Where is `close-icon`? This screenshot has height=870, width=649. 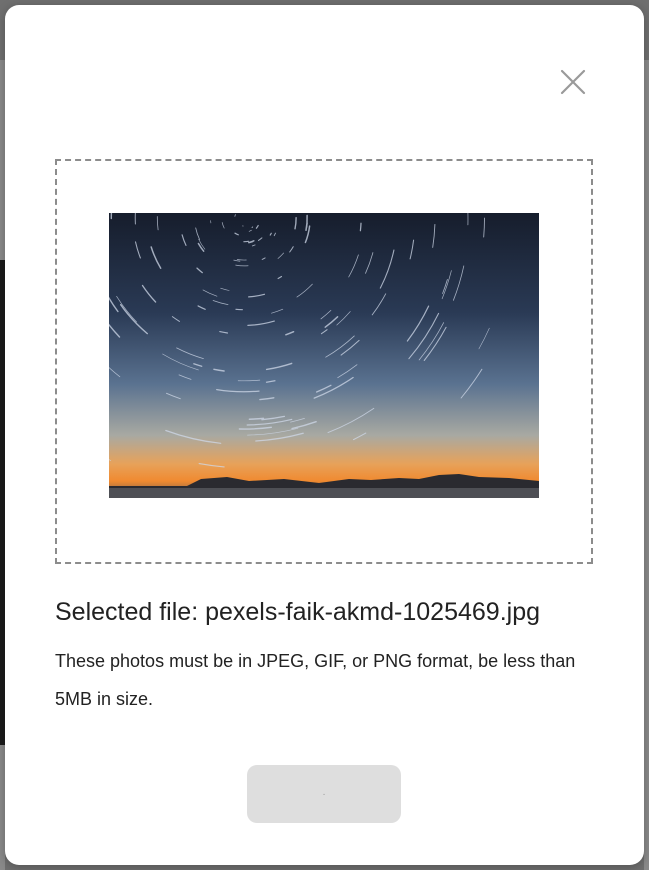
close-icon is located at coordinates (573, 82).